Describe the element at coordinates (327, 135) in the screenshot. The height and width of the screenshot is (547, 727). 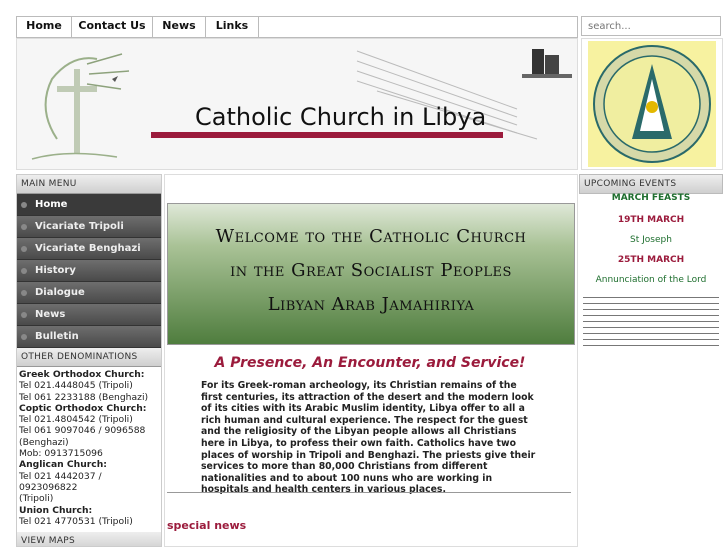
I see `title-underline` at that location.